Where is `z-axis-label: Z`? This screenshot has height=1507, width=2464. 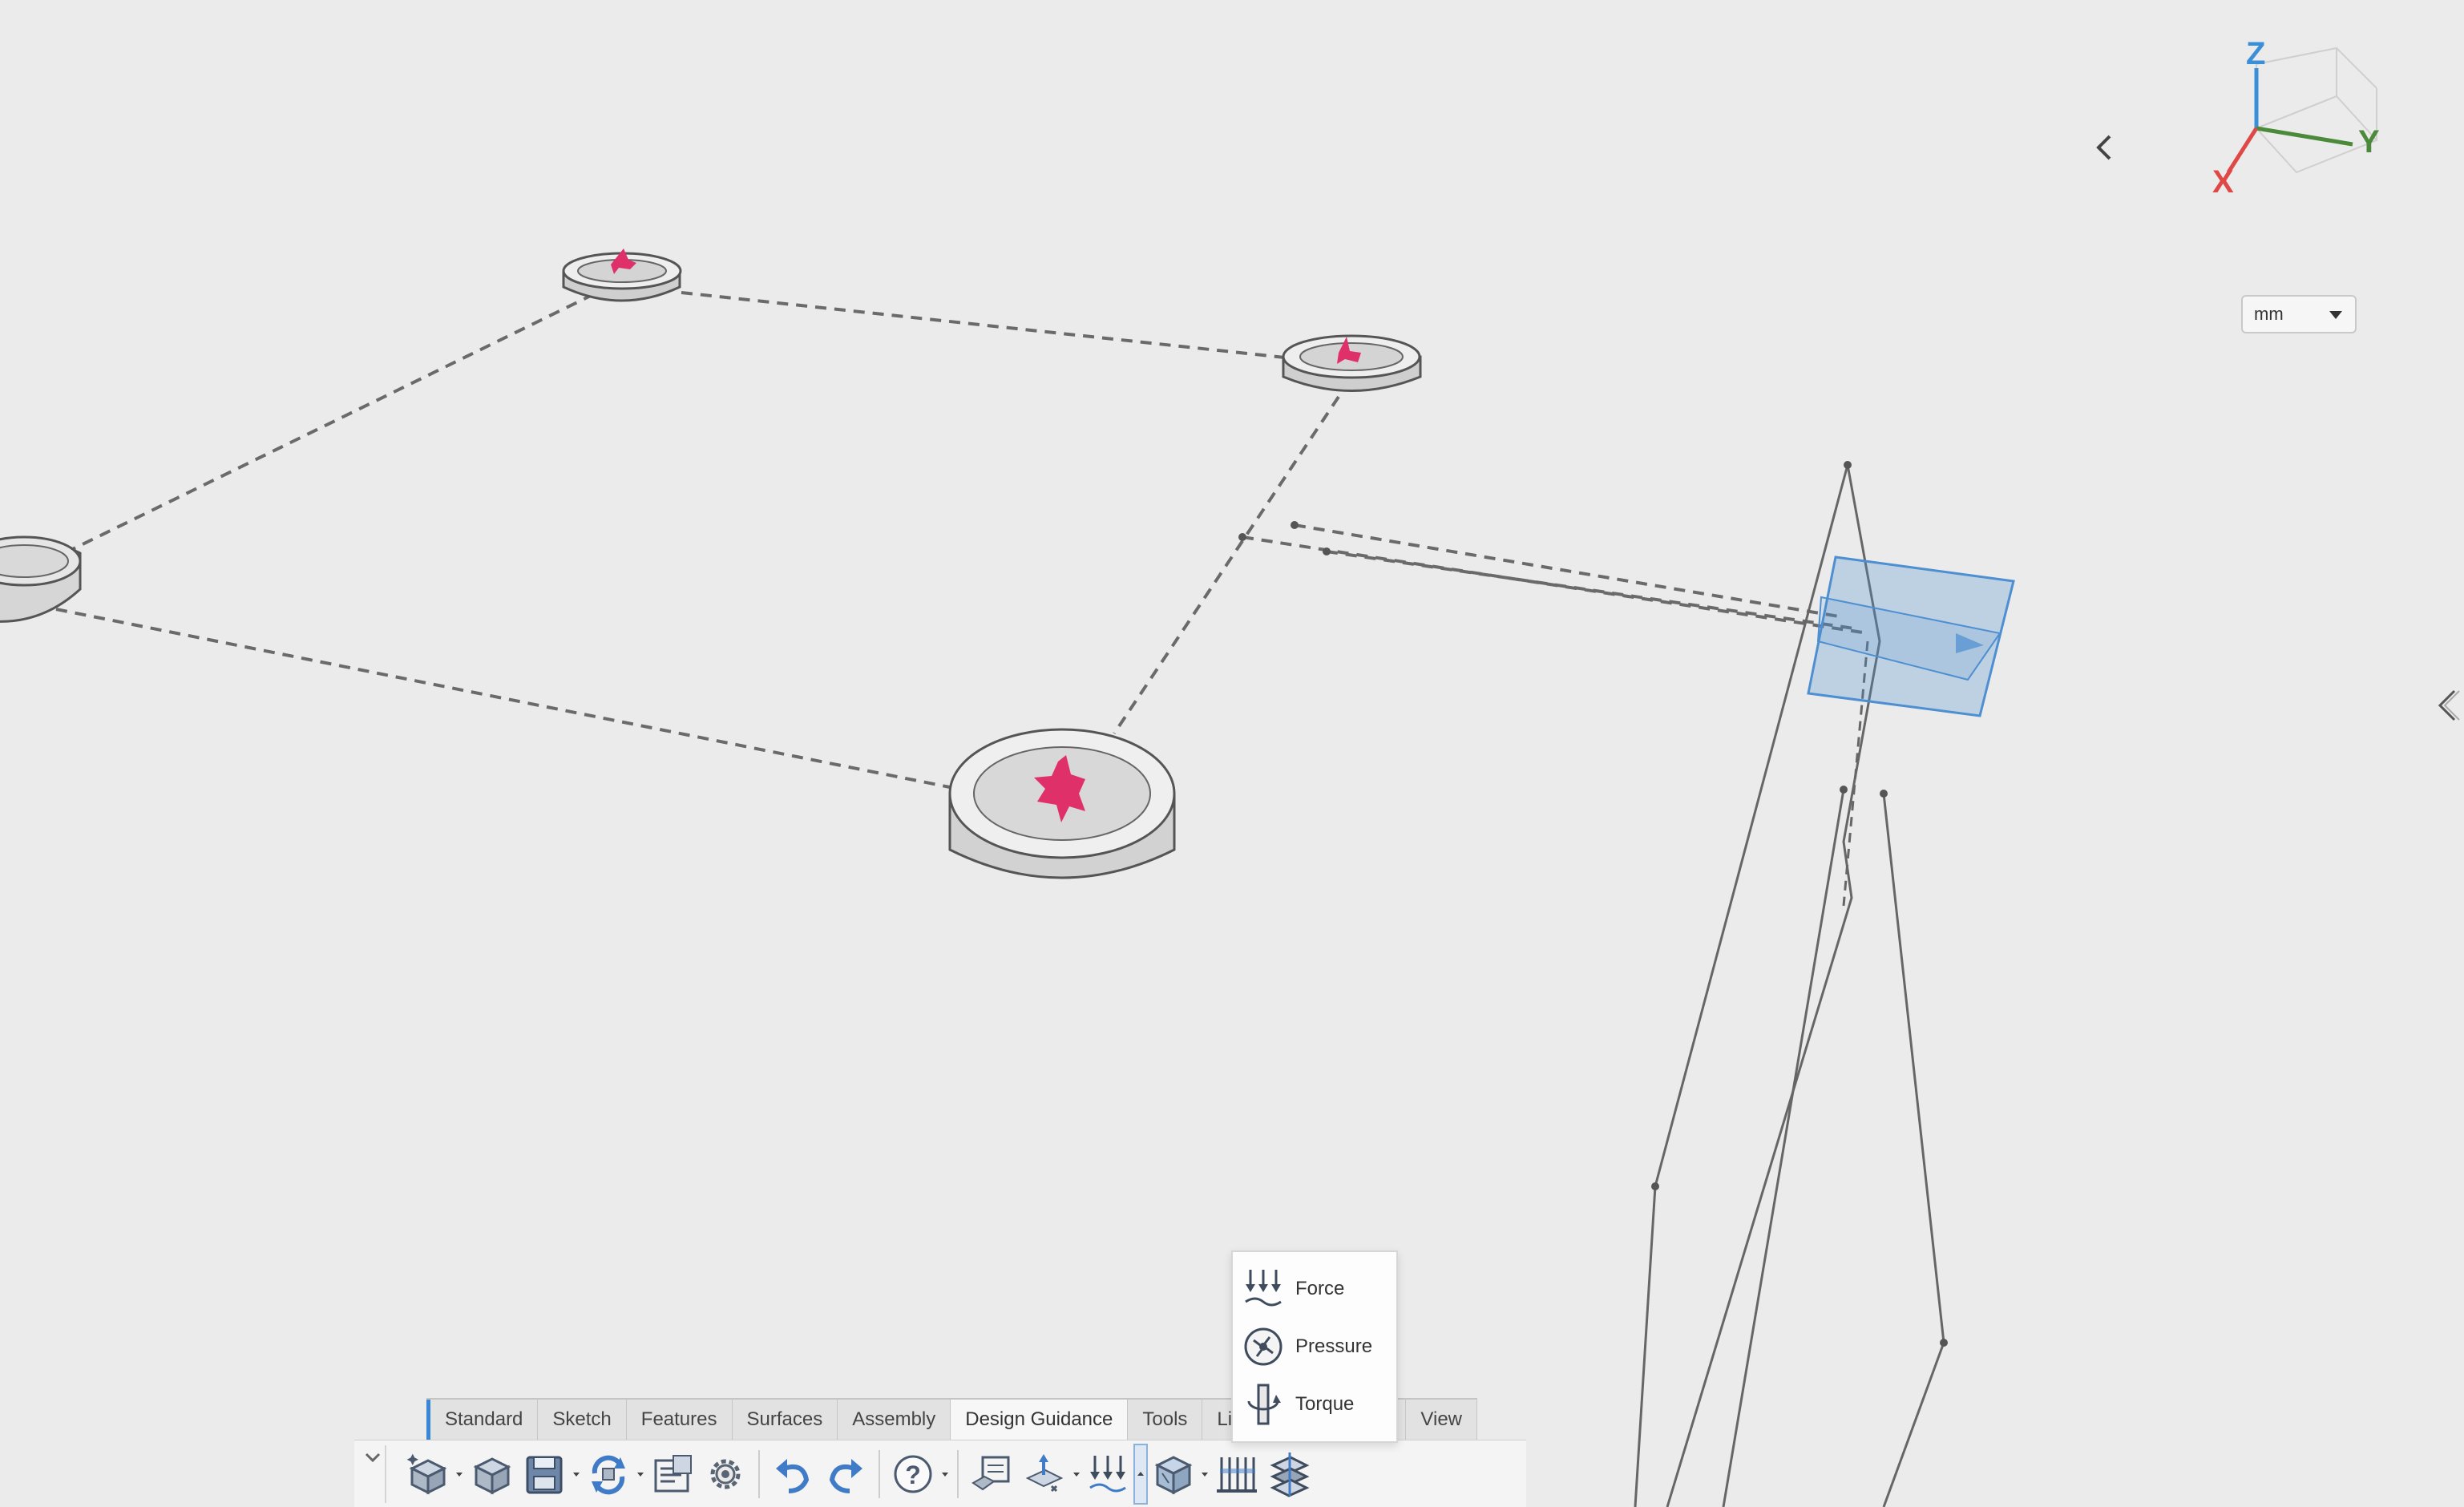
z-axis-label: Z is located at coordinates (2255, 53).